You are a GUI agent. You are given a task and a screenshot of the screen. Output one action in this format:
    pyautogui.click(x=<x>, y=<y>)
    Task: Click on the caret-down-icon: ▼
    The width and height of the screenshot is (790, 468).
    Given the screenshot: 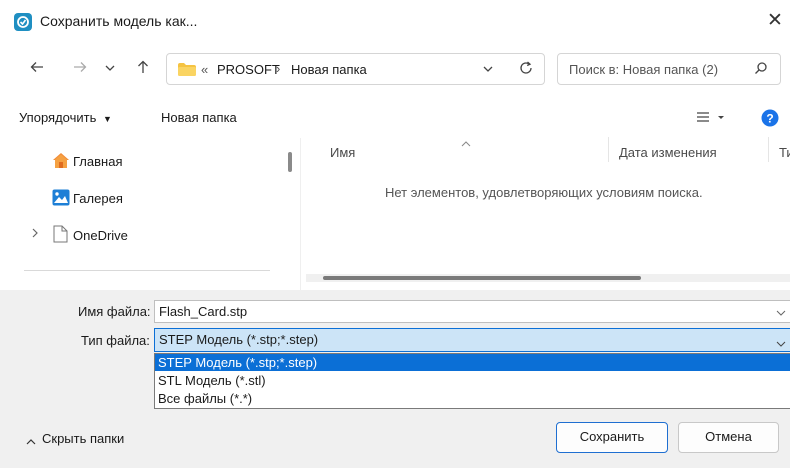 What is the action you would take?
    pyautogui.click(x=107, y=119)
    